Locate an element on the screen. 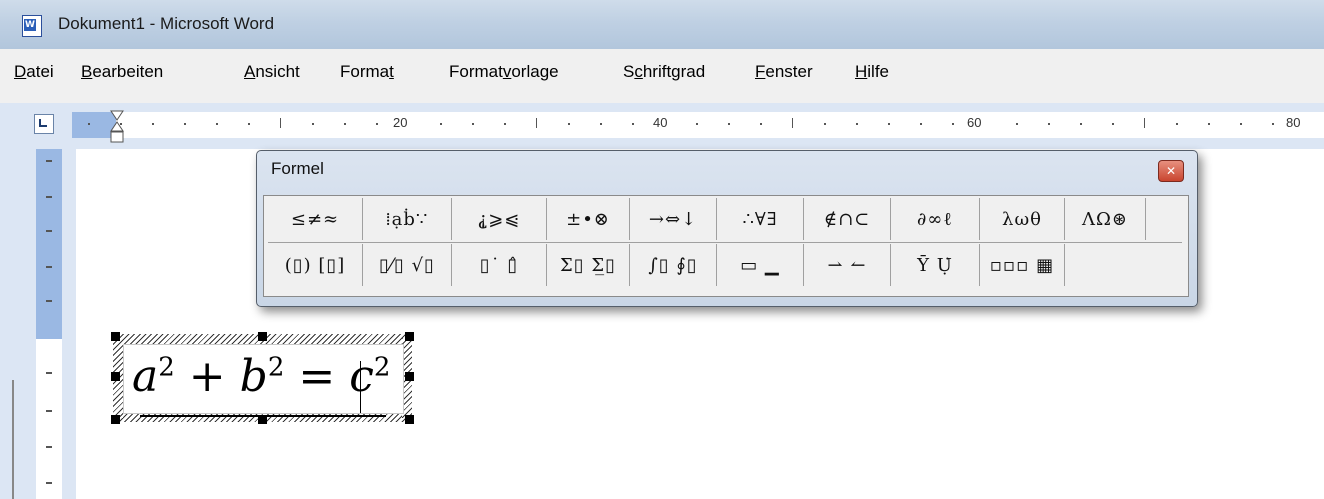 This screenshot has width=1324, height=499. palette-divider is located at coordinates (725, 242).